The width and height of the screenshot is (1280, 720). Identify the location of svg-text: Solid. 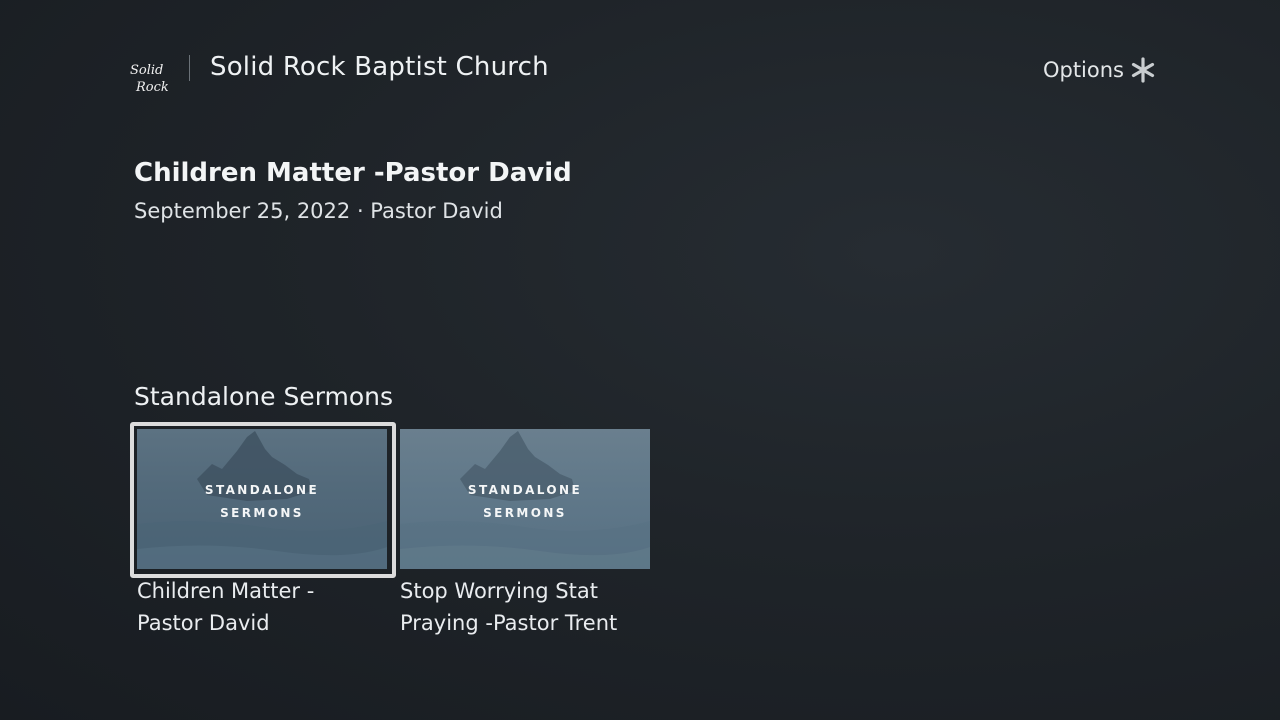
(146, 70).